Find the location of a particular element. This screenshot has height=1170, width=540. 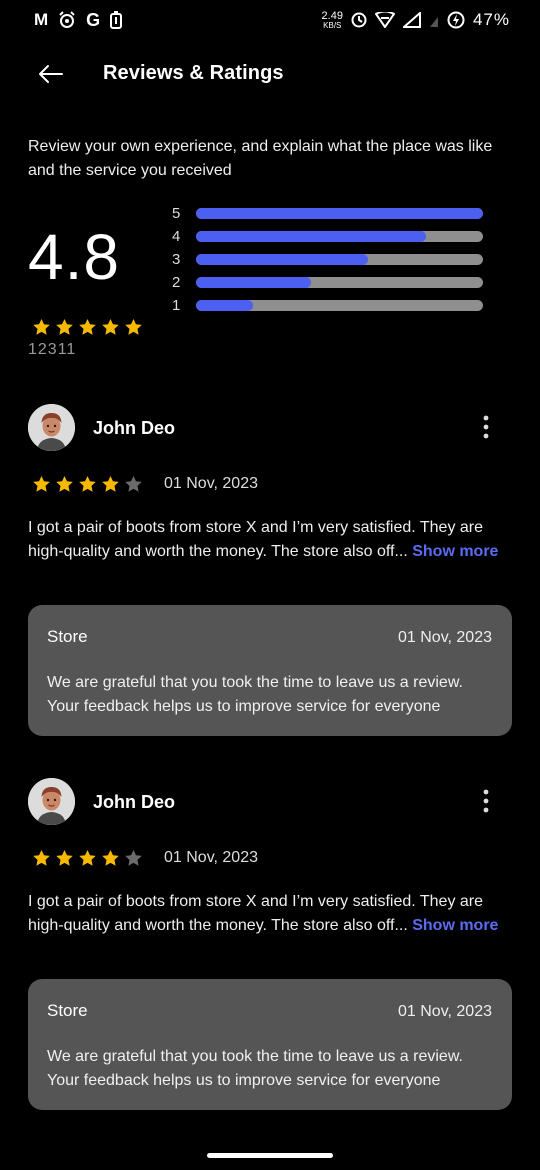

signal-icon is located at coordinates (411, 20).